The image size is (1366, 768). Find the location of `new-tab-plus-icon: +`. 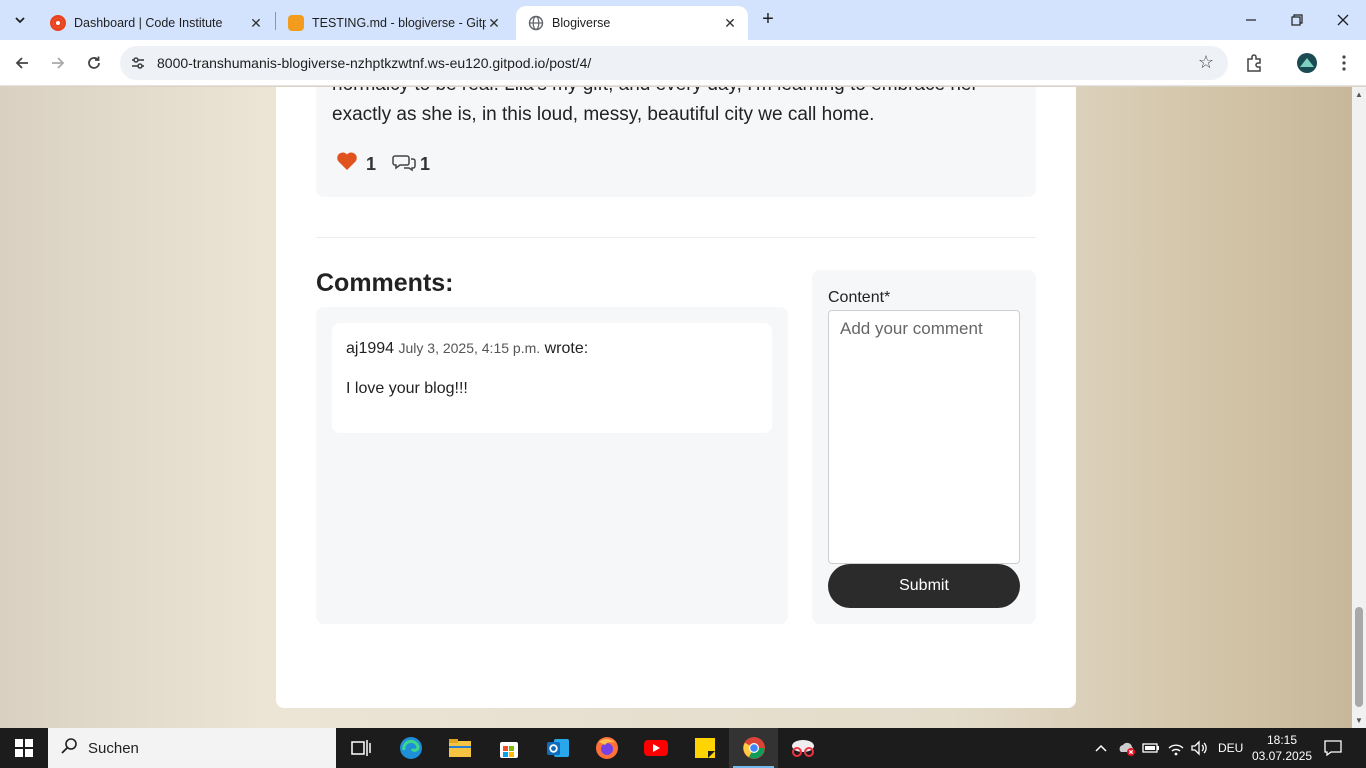

new-tab-plus-icon: + is located at coordinates (768, 20).